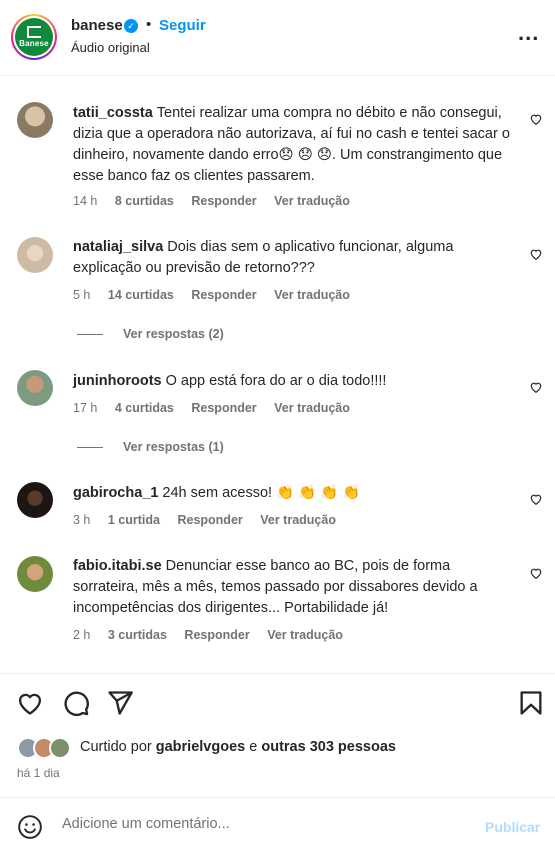  What do you see at coordinates (512, 827) in the screenshot?
I see `publish-button: Publicar` at bounding box center [512, 827].